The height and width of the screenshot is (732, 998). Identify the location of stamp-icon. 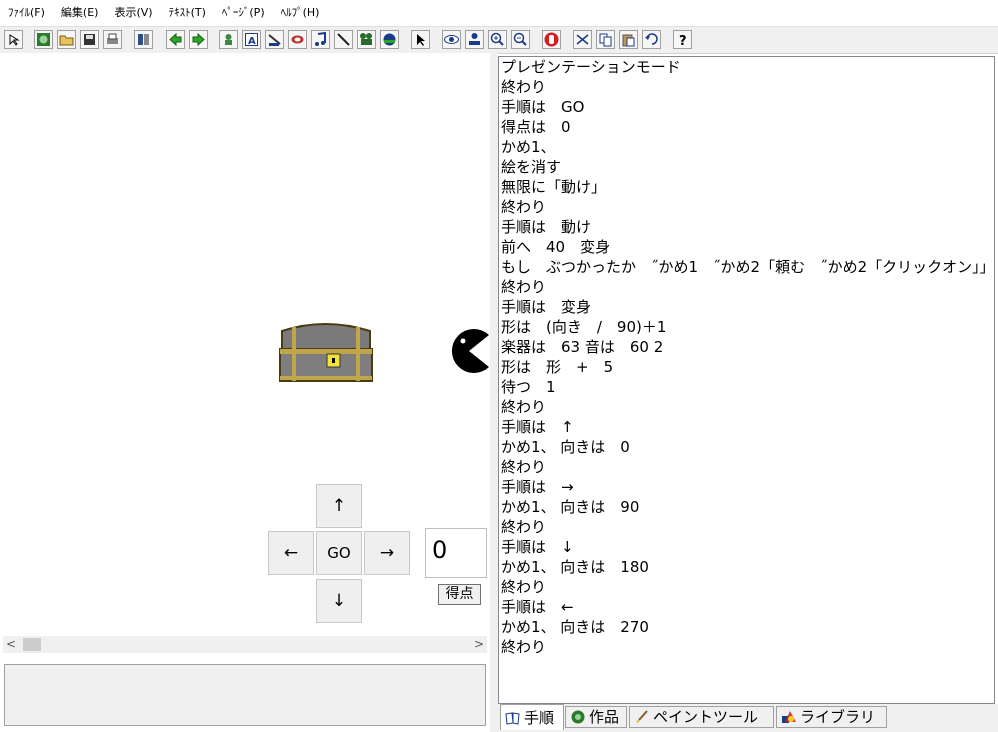
(474, 39).